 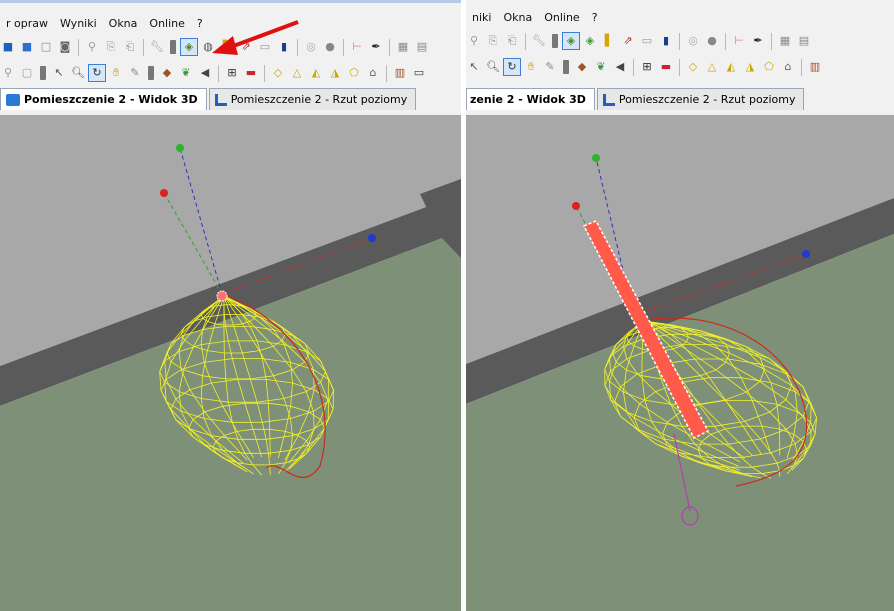 What do you see at coordinates (208, 47) in the screenshot?
I see `lamp-icon: ◍` at bounding box center [208, 47].